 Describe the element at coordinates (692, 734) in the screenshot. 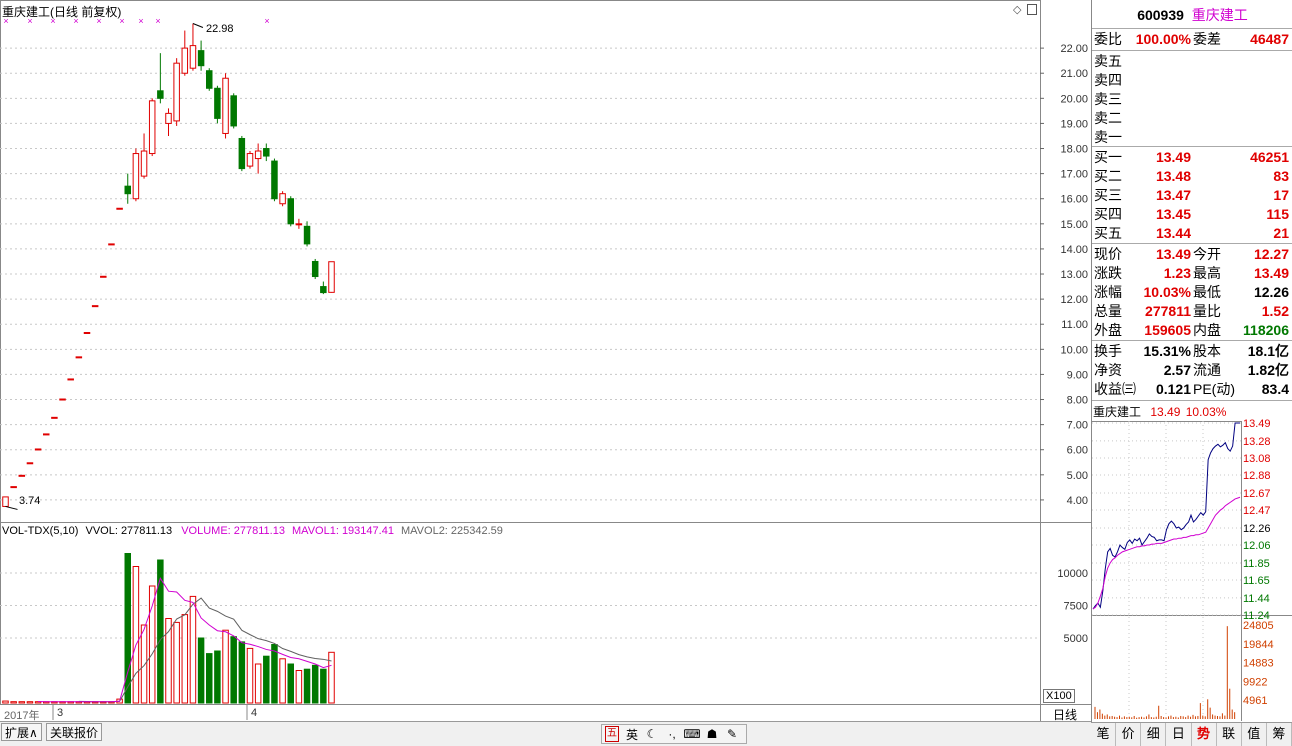

I see `keyboard-icon: ⌨` at that location.